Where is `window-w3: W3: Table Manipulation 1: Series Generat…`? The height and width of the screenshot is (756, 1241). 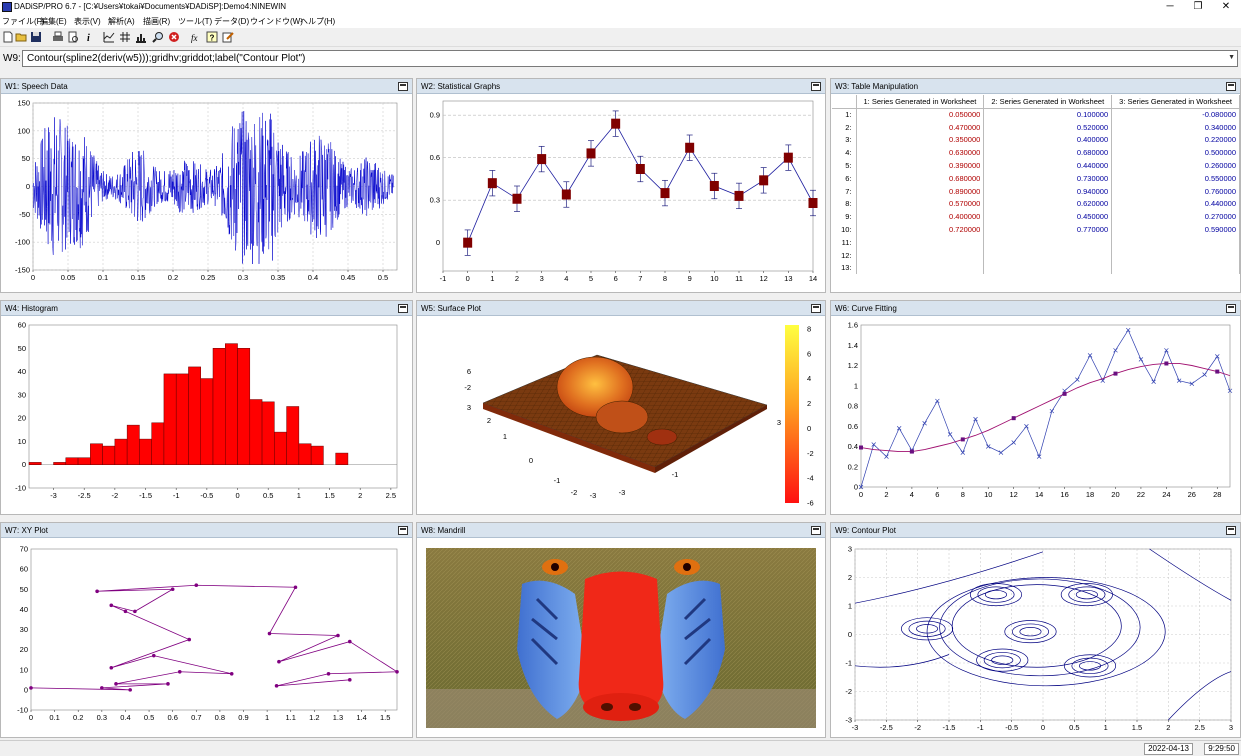 window-w3: W3: Table Manipulation 1: Series Generat… is located at coordinates (1035, 185).